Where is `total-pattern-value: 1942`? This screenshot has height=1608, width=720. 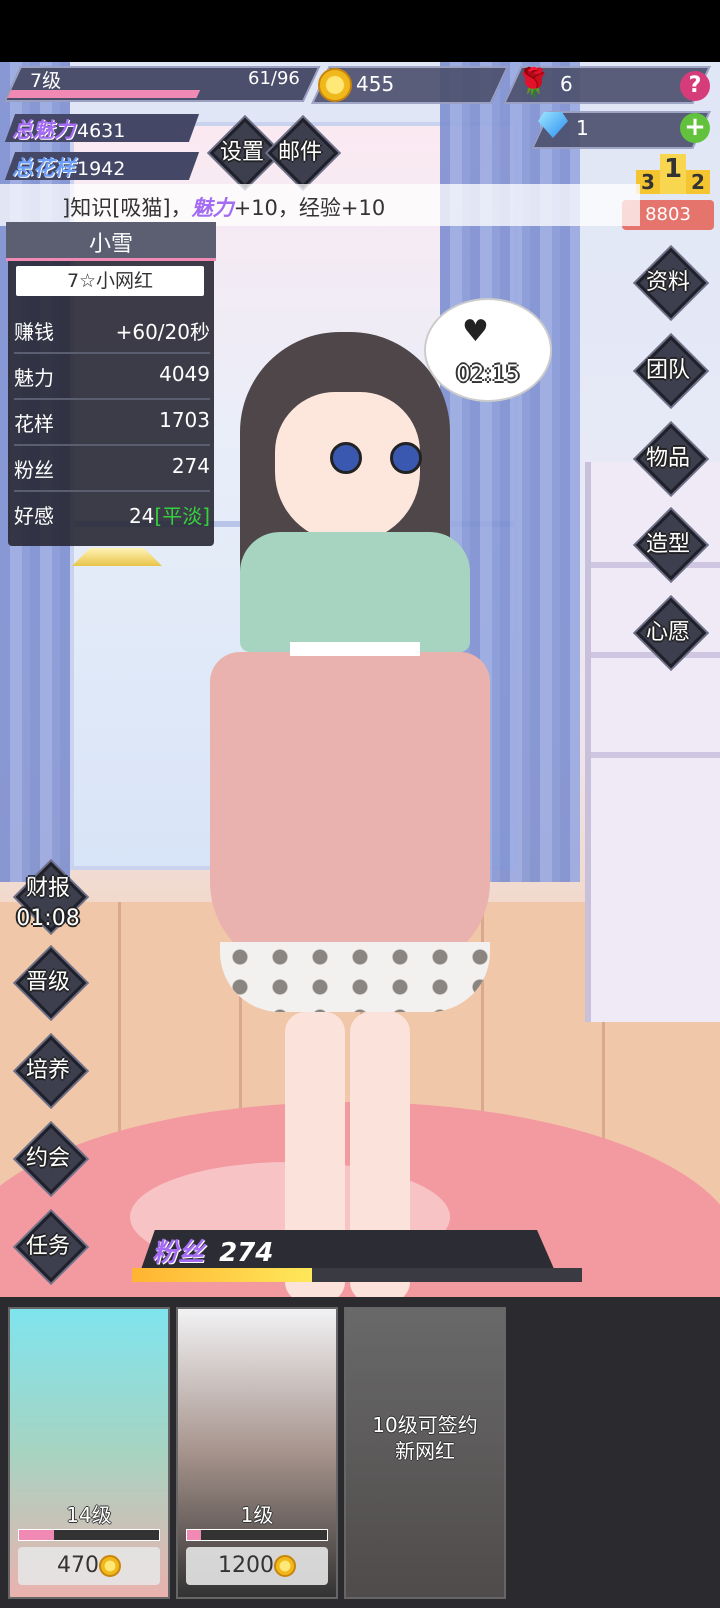 total-pattern-value: 1942 is located at coordinates (101, 169).